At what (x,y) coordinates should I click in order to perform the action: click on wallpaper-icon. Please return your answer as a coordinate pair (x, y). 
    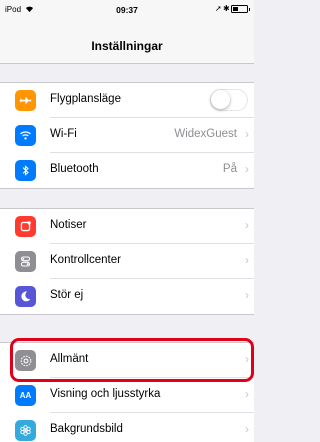
    Looking at the image, I should click on (25, 430).